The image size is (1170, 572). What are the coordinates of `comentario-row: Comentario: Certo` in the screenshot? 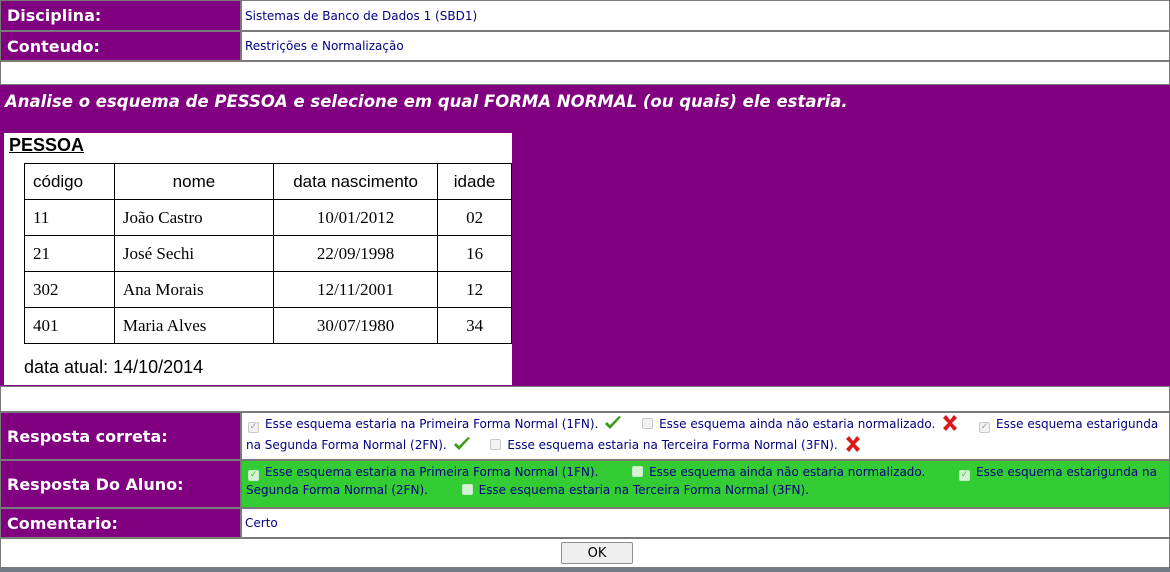 It's located at (585, 523).